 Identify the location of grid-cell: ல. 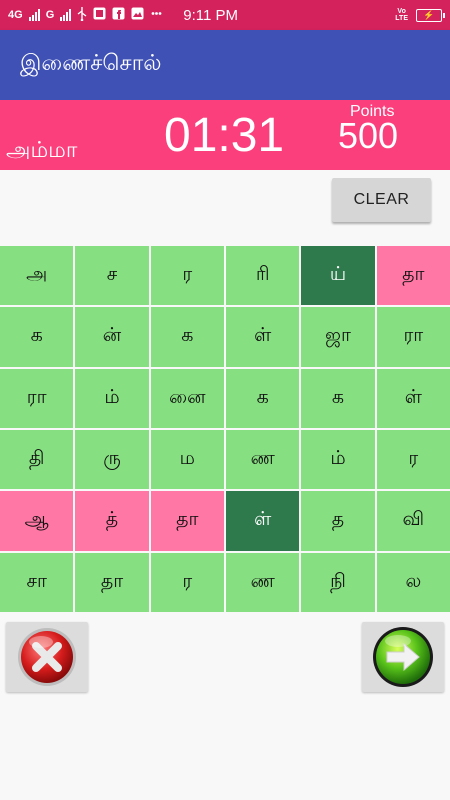
(413, 582).